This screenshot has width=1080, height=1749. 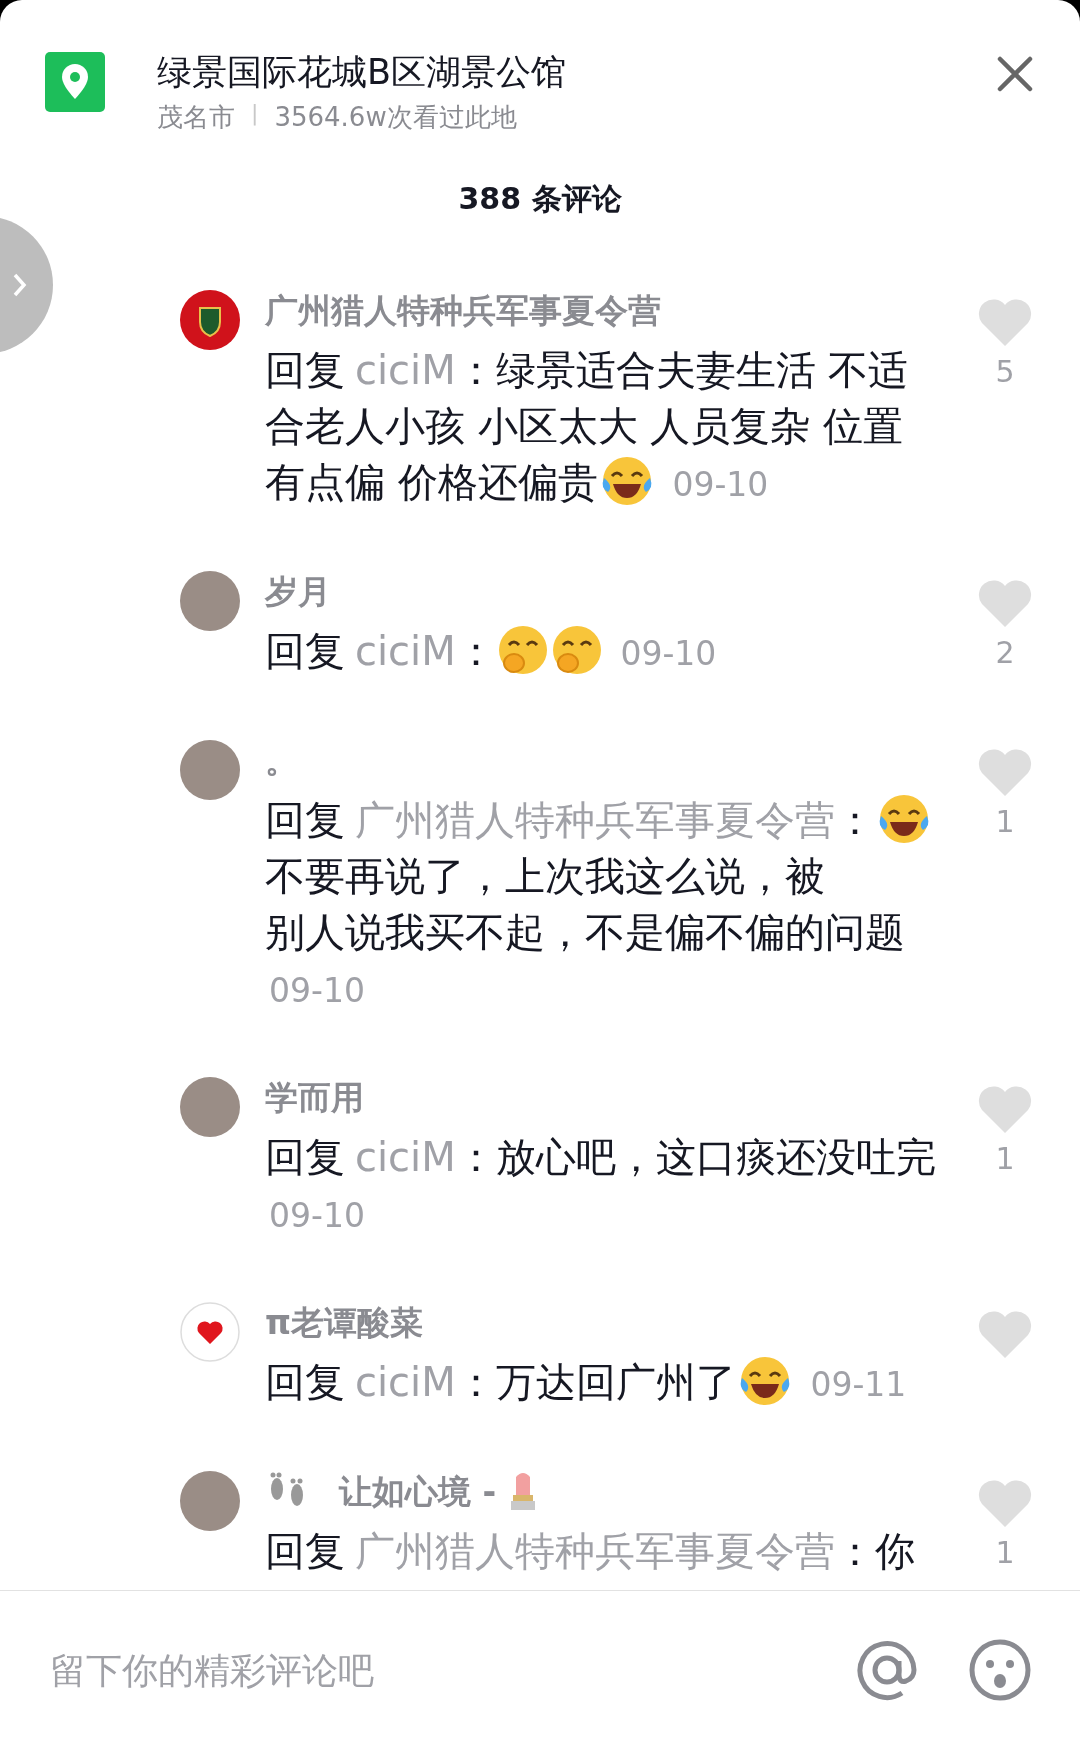 I want to click on username: 学而用, so click(x=314, y=1097).